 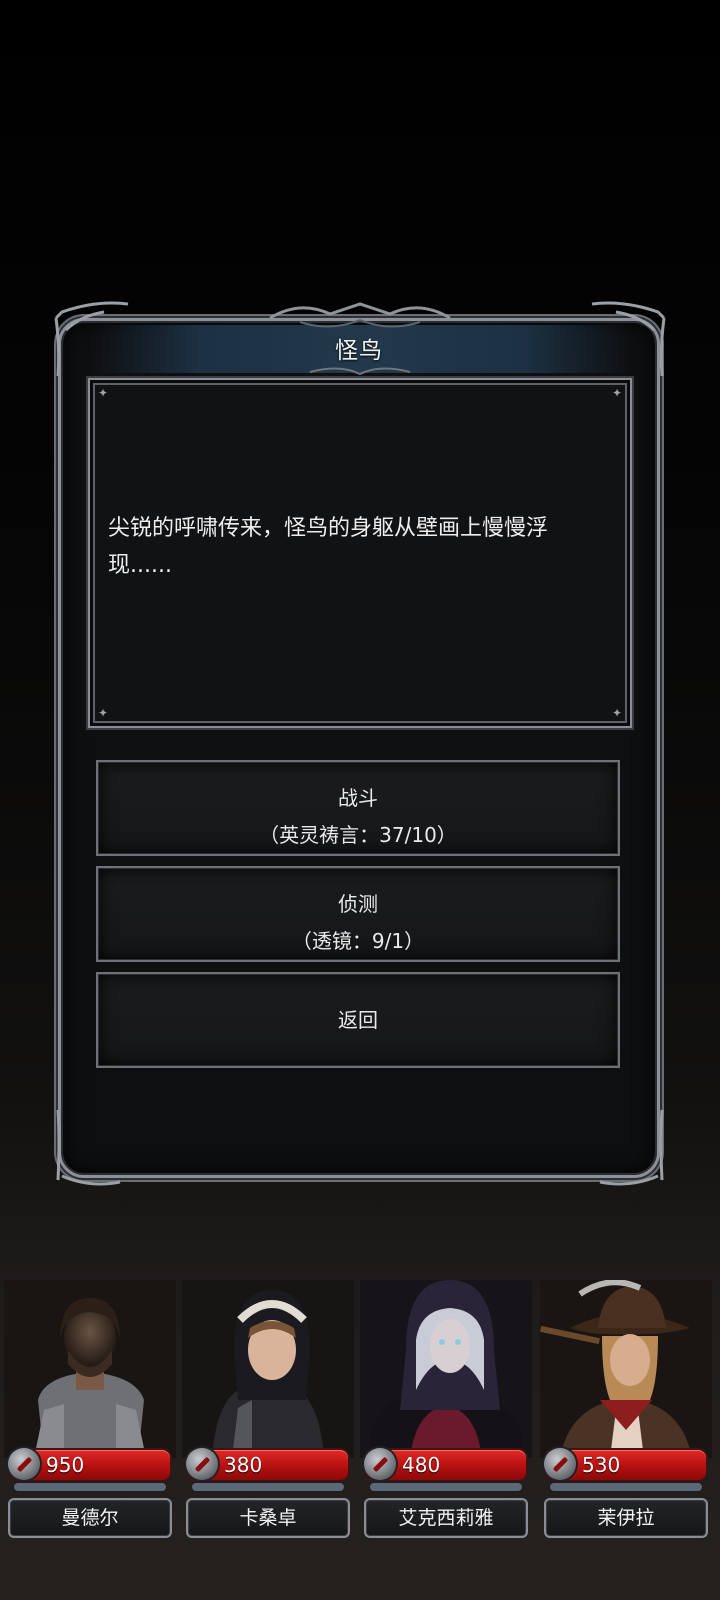 I want to click on hp-bar: 380, so click(x=267, y=1464).